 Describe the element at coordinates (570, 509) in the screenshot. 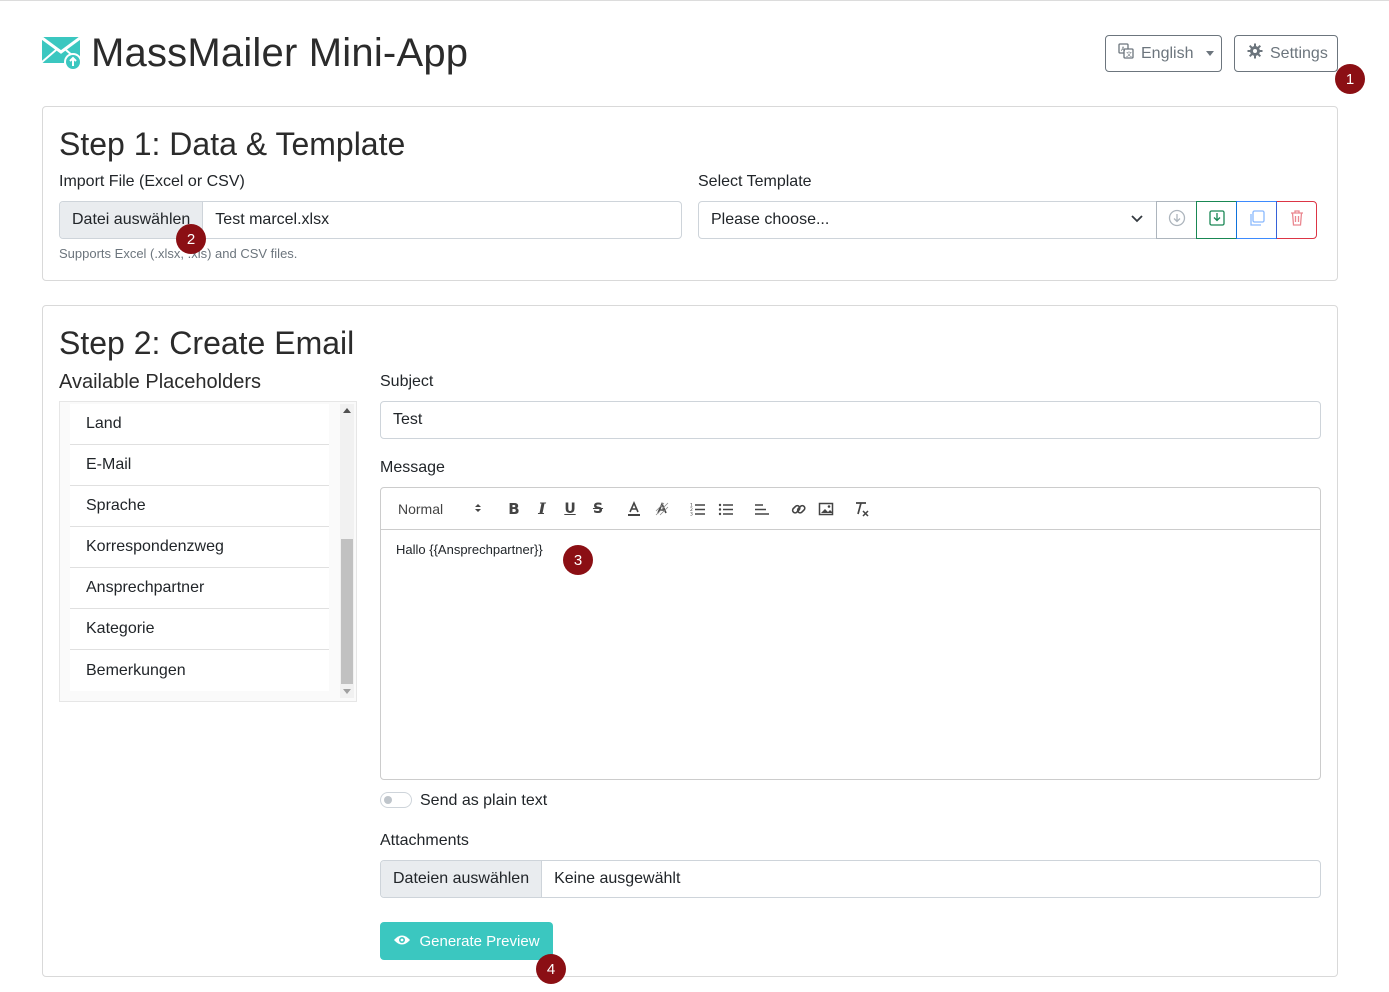

I see `underline-icon: U` at that location.